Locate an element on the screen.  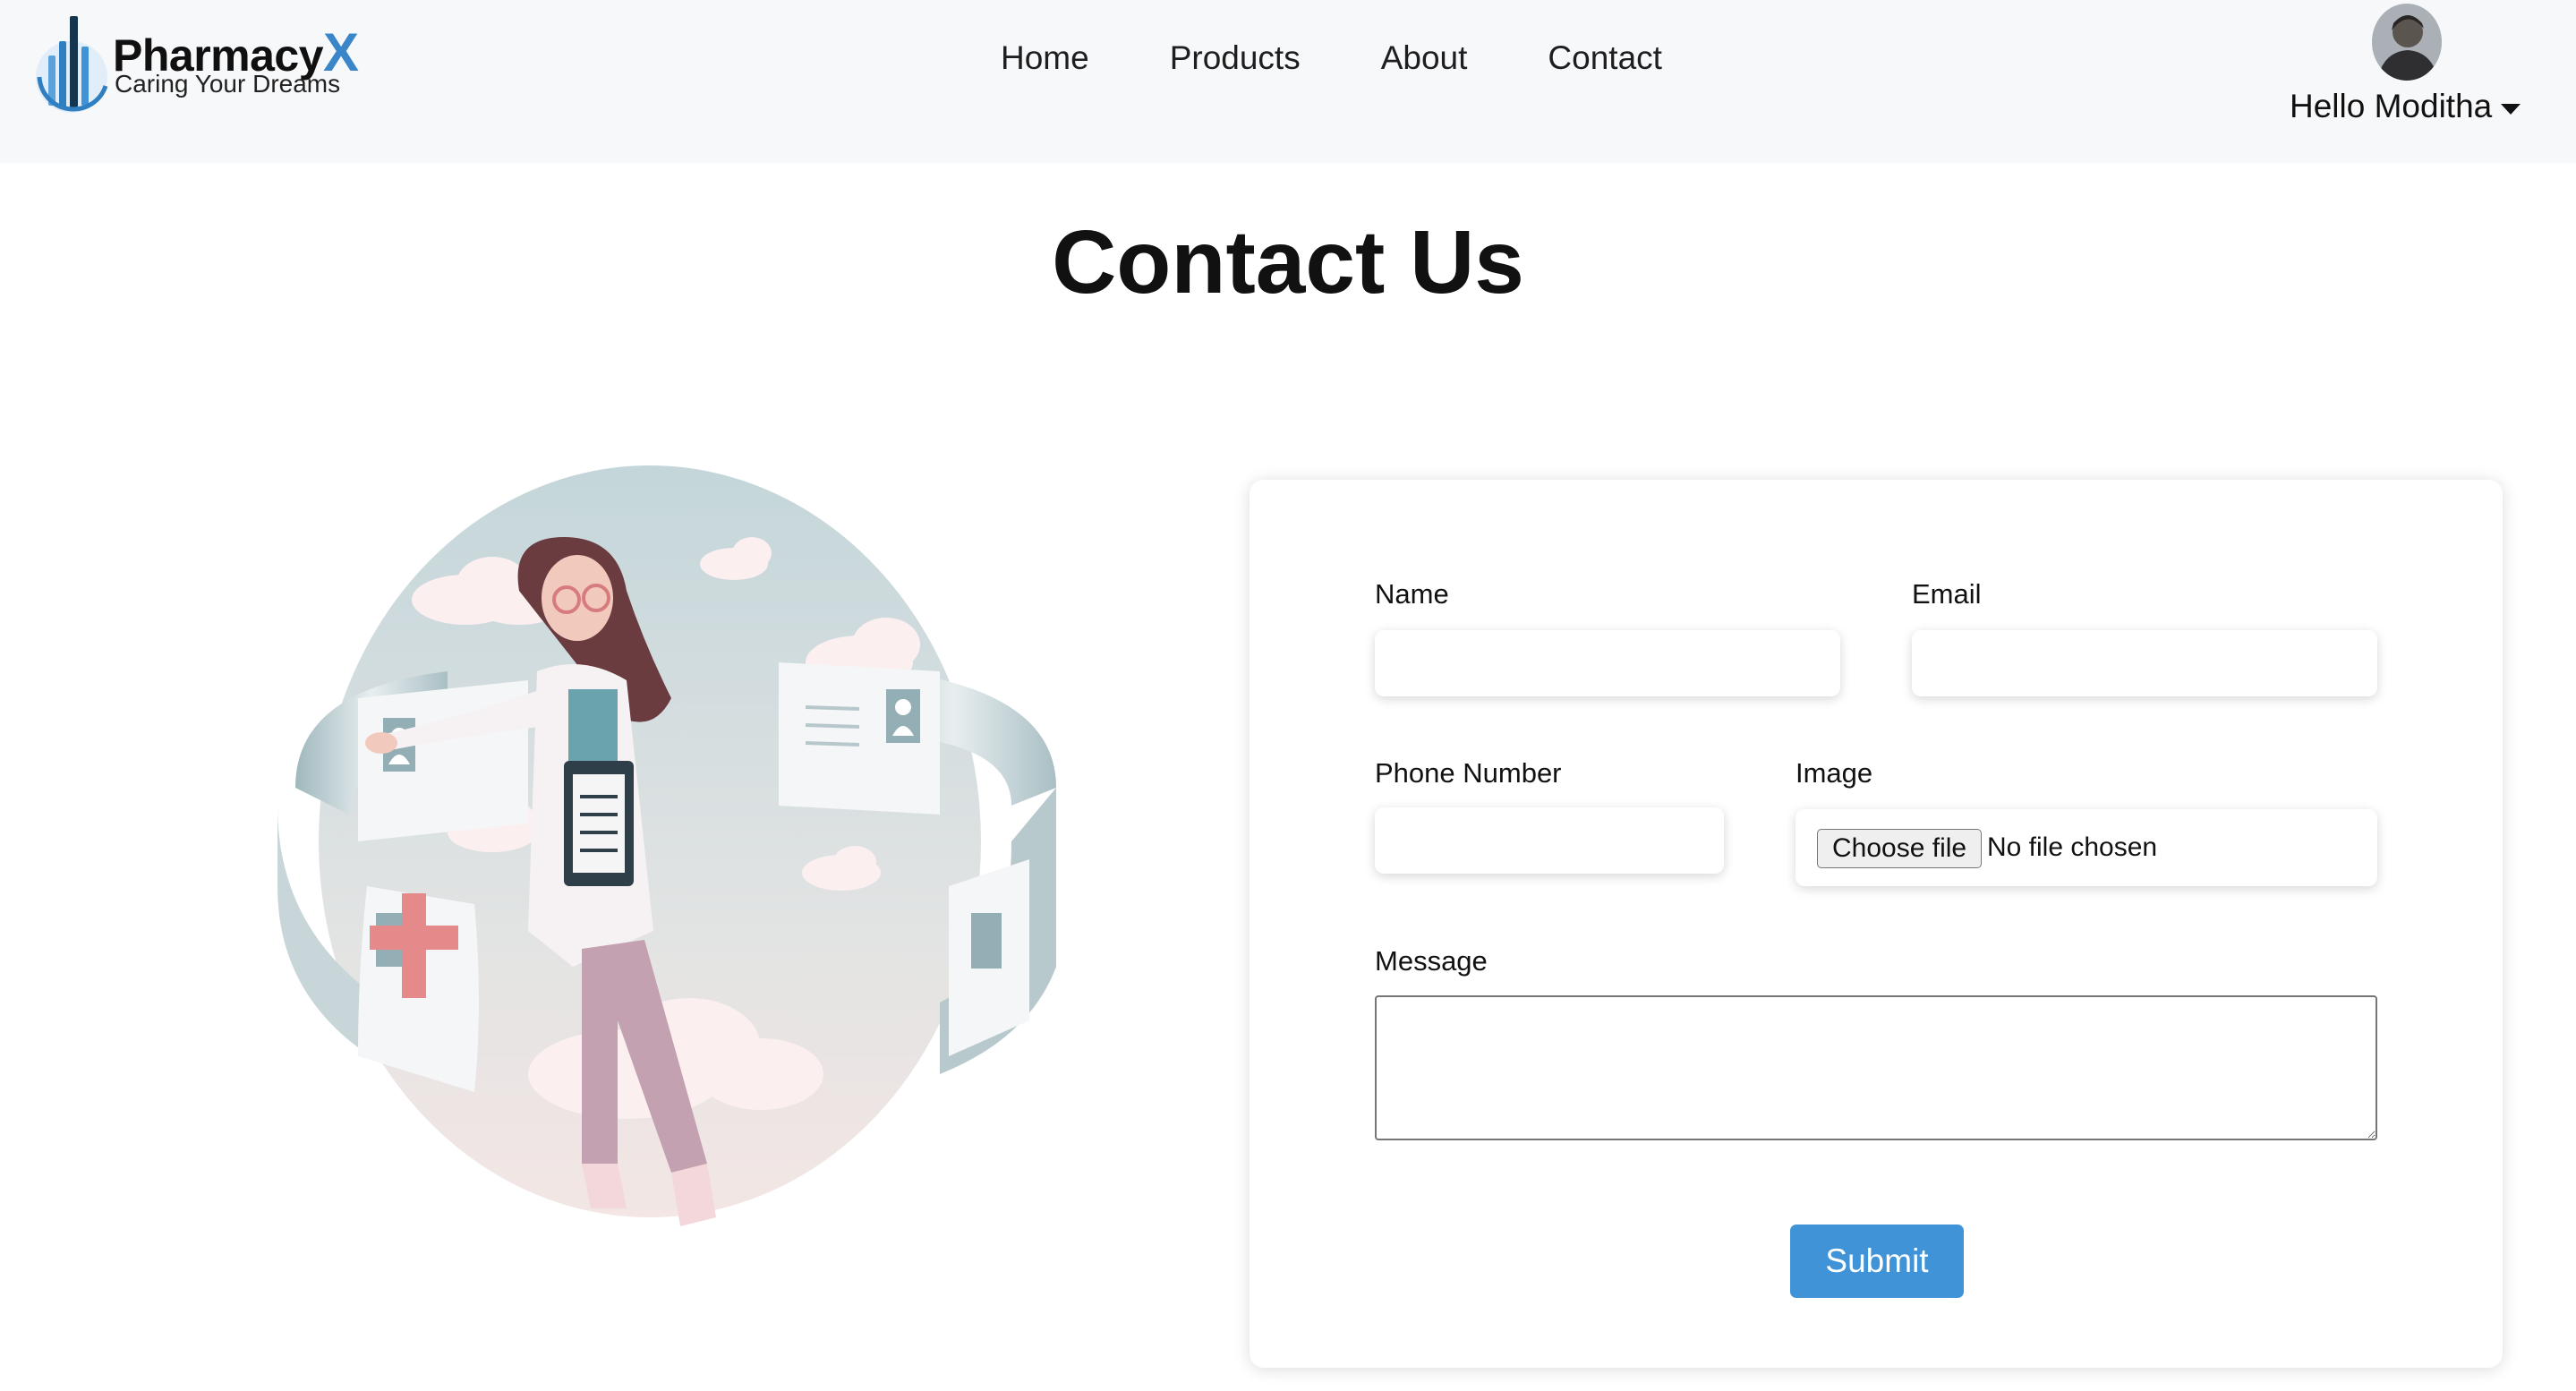
brand-tagline: Caring Your Dreams is located at coordinates (228, 84).